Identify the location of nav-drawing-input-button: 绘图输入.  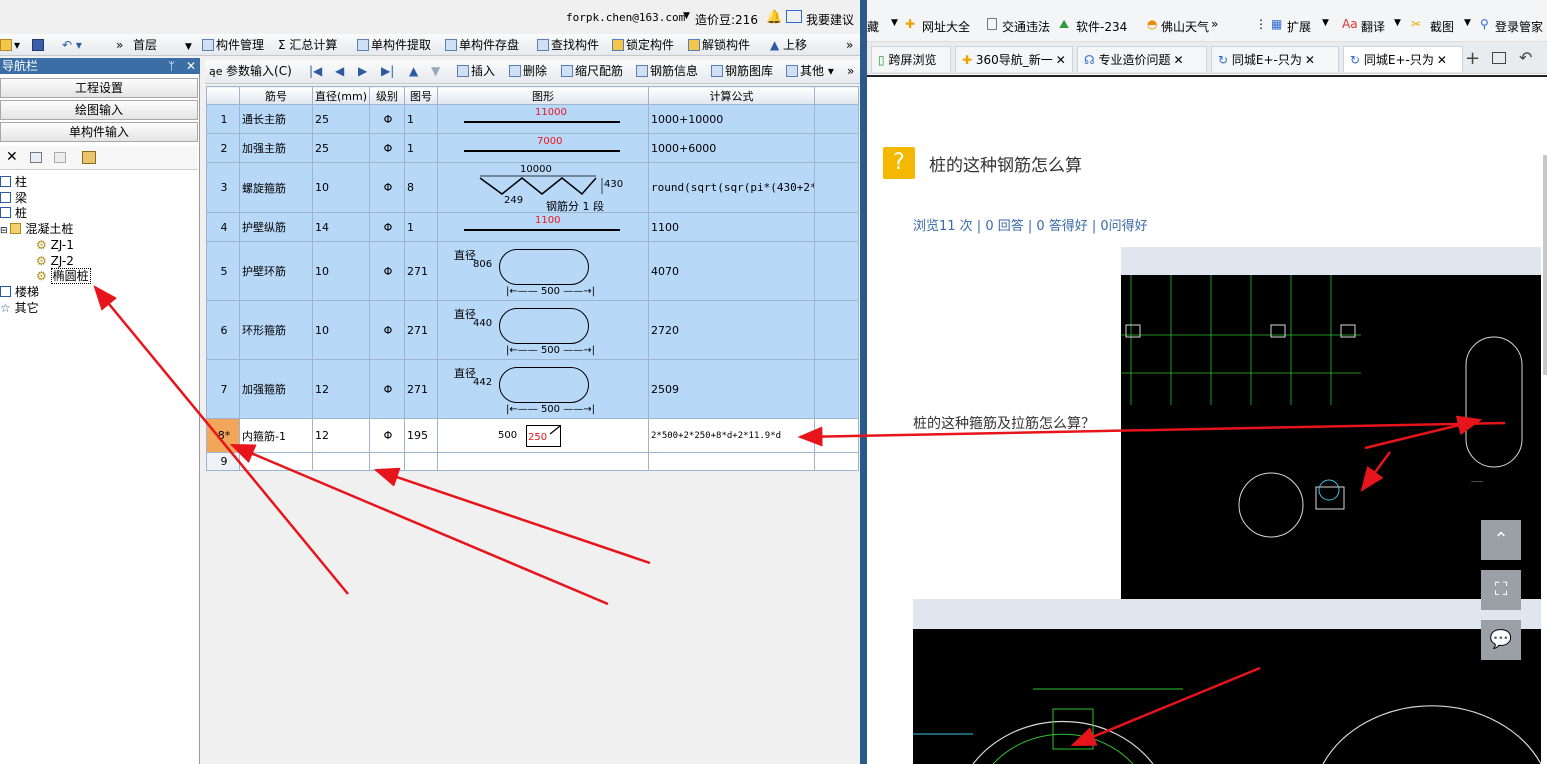
(99, 110).